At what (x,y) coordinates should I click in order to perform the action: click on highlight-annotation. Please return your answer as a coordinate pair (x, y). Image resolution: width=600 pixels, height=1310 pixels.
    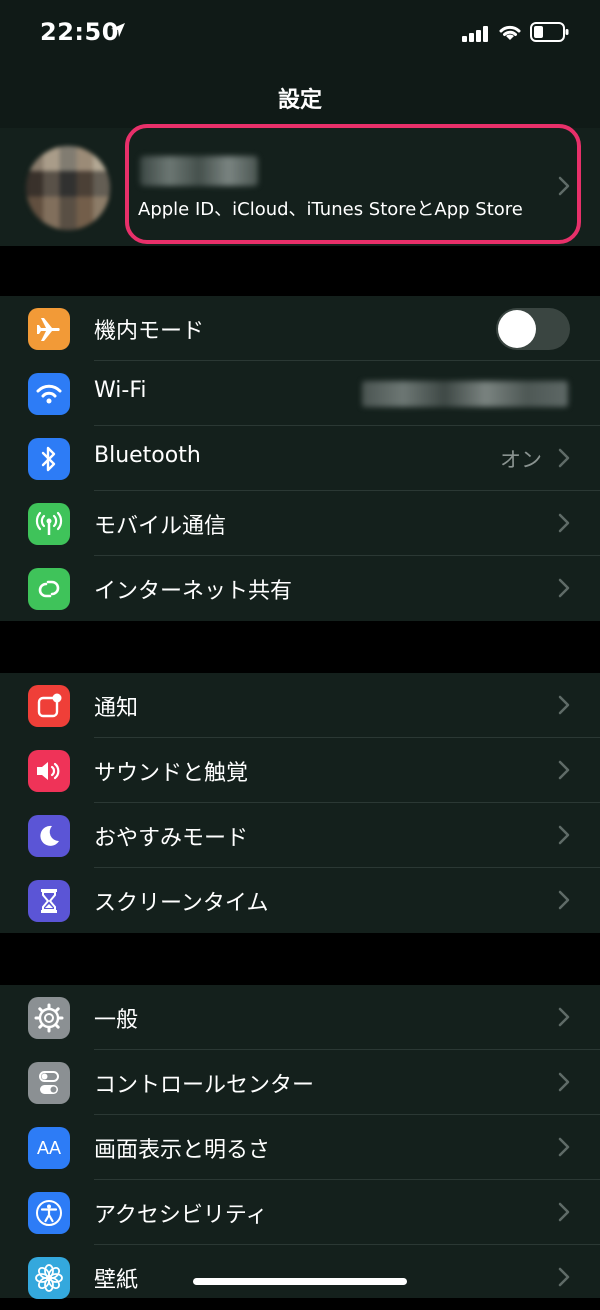
    Looking at the image, I should click on (353, 184).